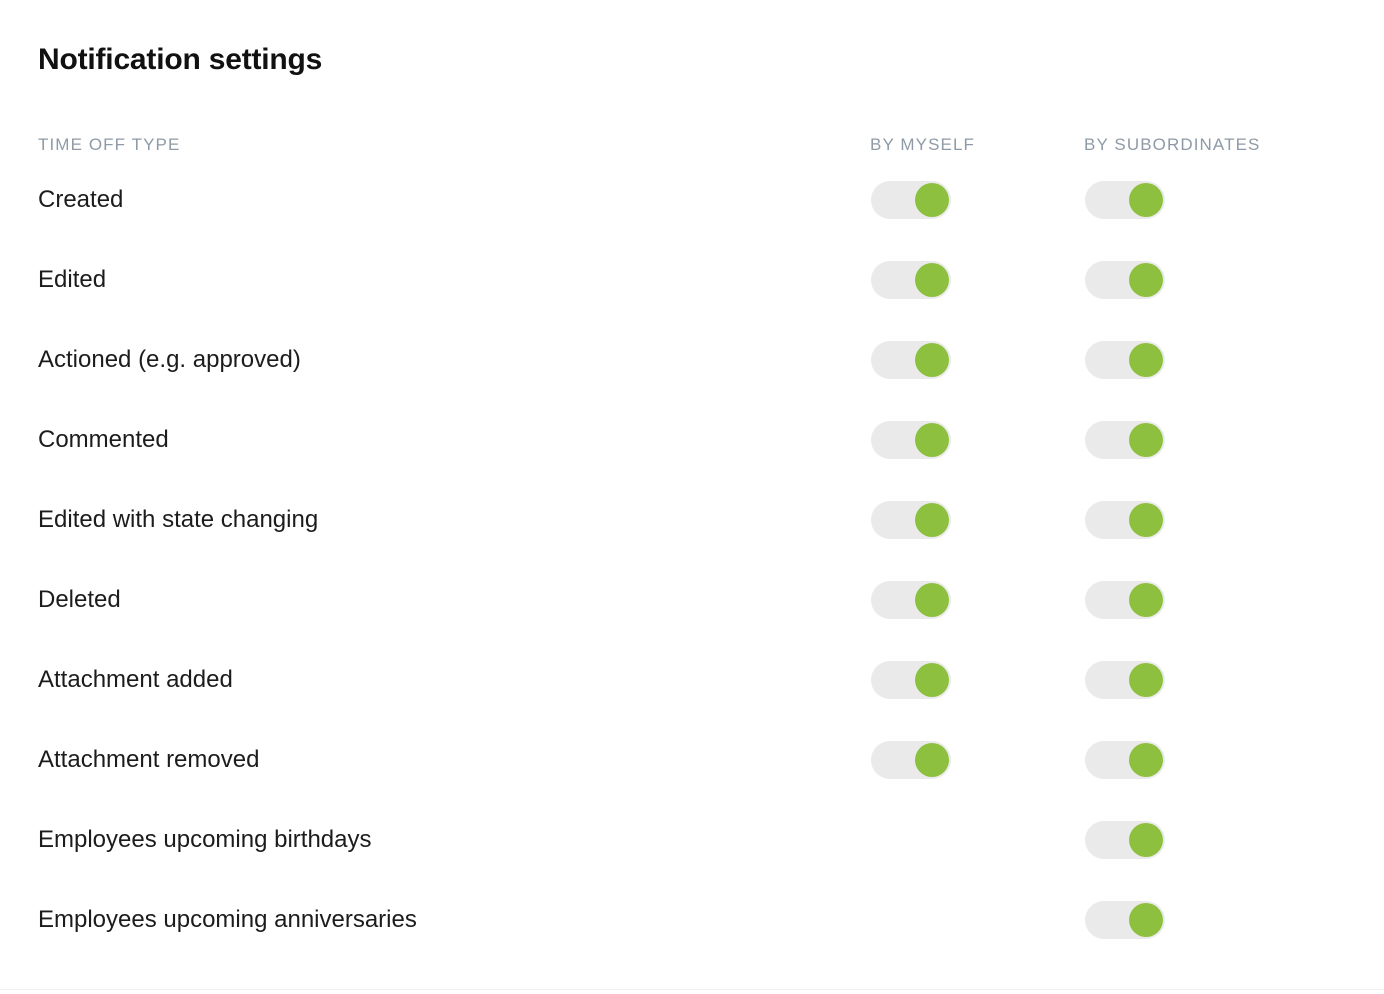 This screenshot has height=994, width=1384. What do you see at coordinates (692, 600) in the screenshot?
I see `table-row: Deleted` at bounding box center [692, 600].